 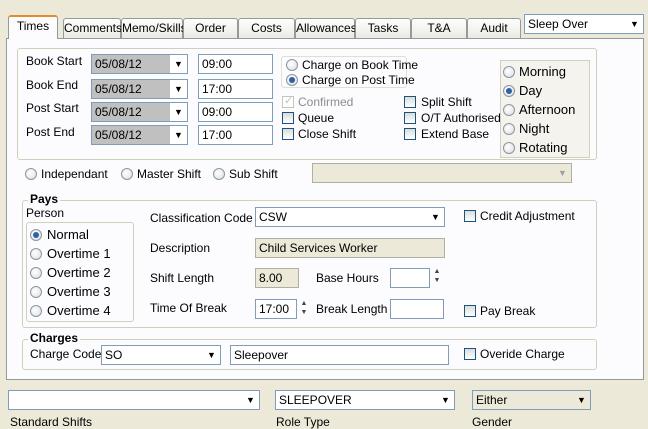 What do you see at coordinates (79, 291) in the screenshot?
I see `pay-overtime3-label: Overtime 3` at bounding box center [79, 291].